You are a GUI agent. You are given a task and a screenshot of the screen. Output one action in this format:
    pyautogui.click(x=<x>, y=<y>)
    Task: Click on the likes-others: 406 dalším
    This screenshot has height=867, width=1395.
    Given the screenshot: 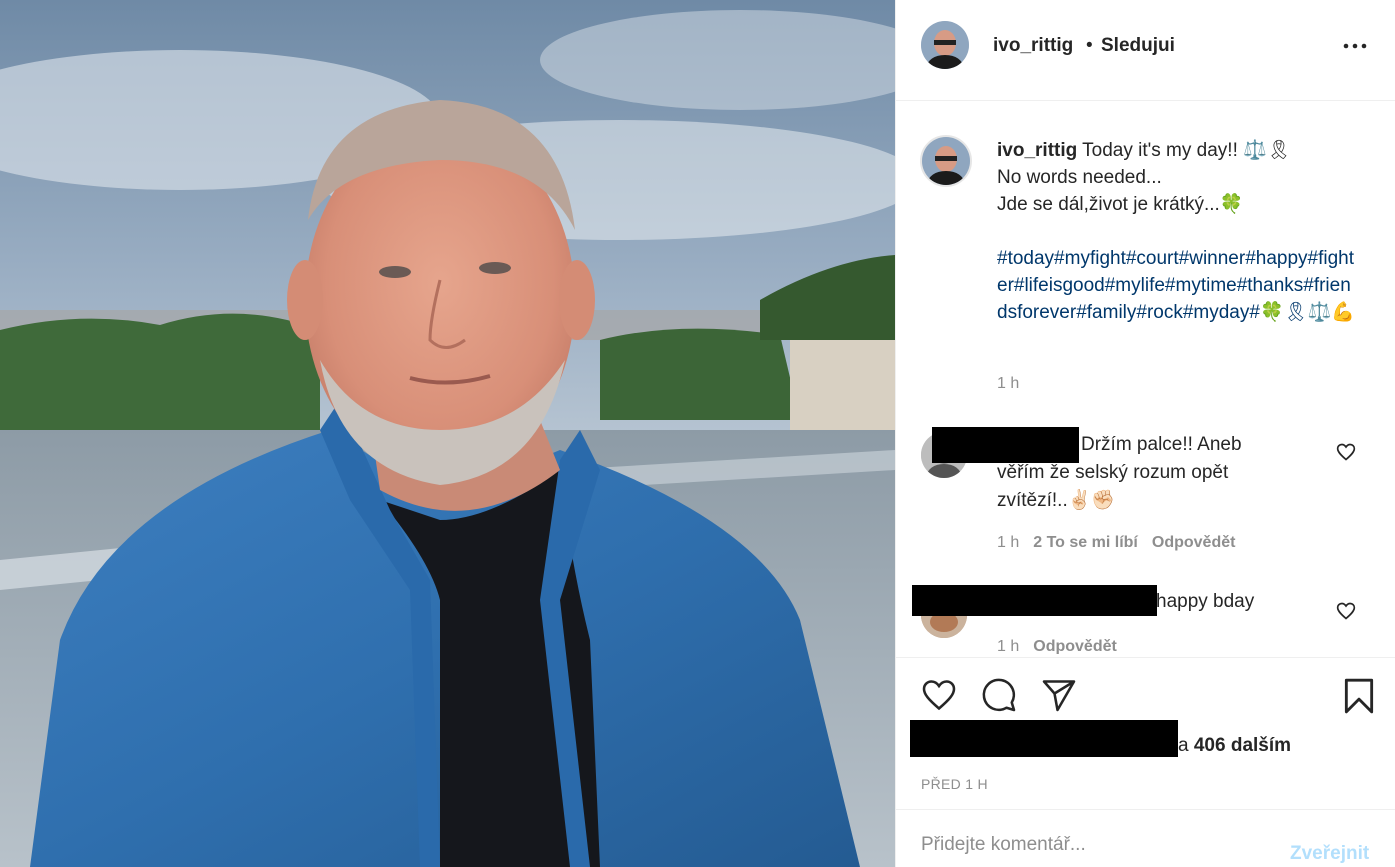 What is the action you would take?
    pyautogui.click(x=1242, y=745)
    